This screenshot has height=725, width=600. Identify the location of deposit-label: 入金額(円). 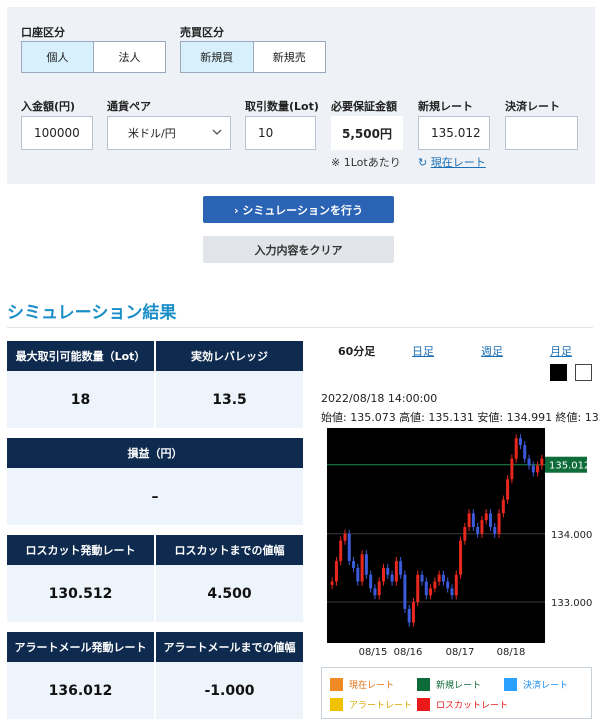
(48, 106).